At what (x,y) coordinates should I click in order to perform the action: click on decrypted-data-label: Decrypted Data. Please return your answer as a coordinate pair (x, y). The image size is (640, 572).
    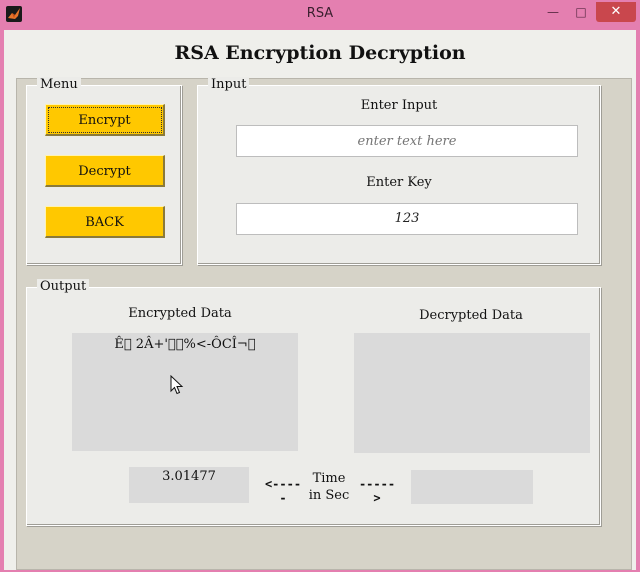
    Looking at the image, I should click on (471, 315).